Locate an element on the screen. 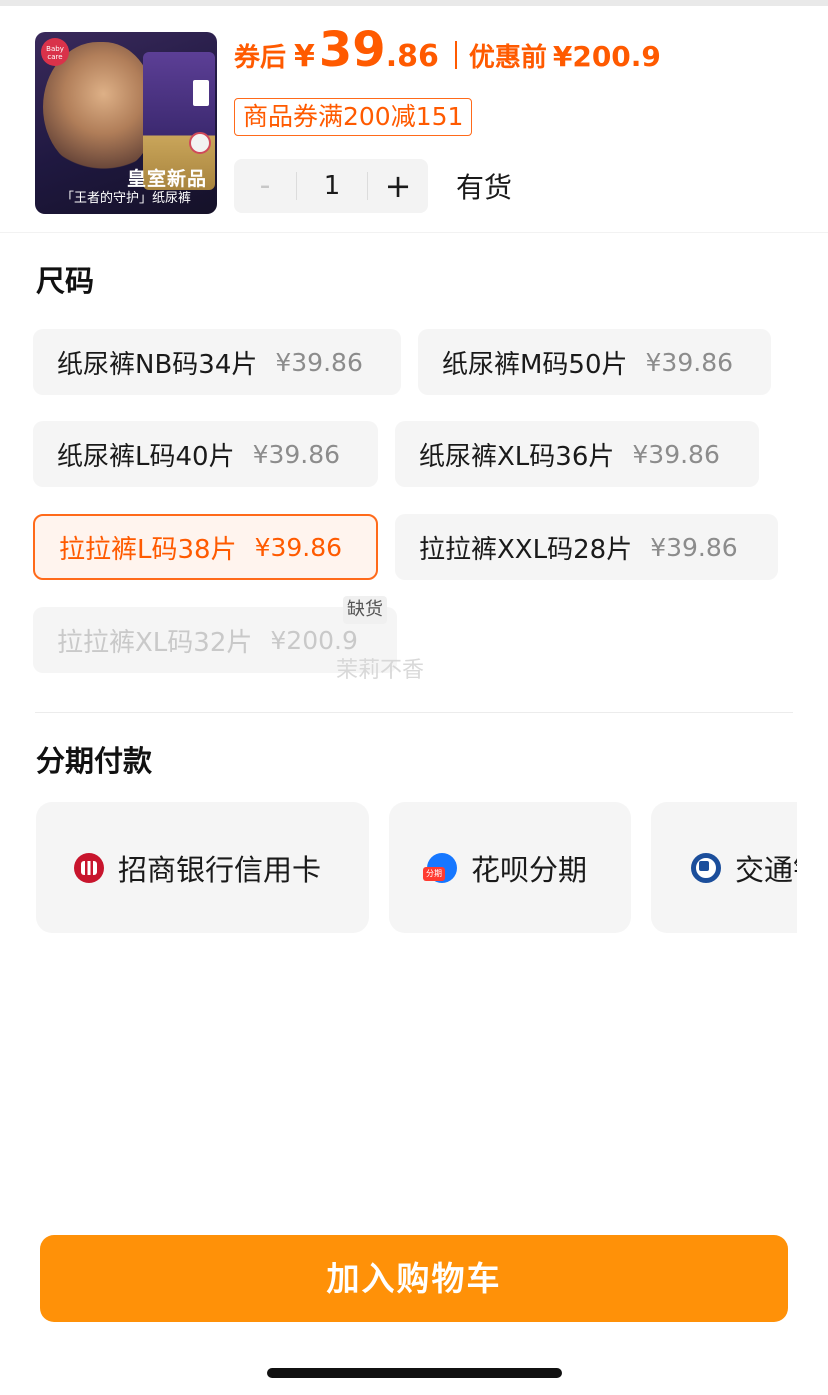 The image size is (828, 1395). after-coupon-label: 券后 is located at coordinates (260, 58).